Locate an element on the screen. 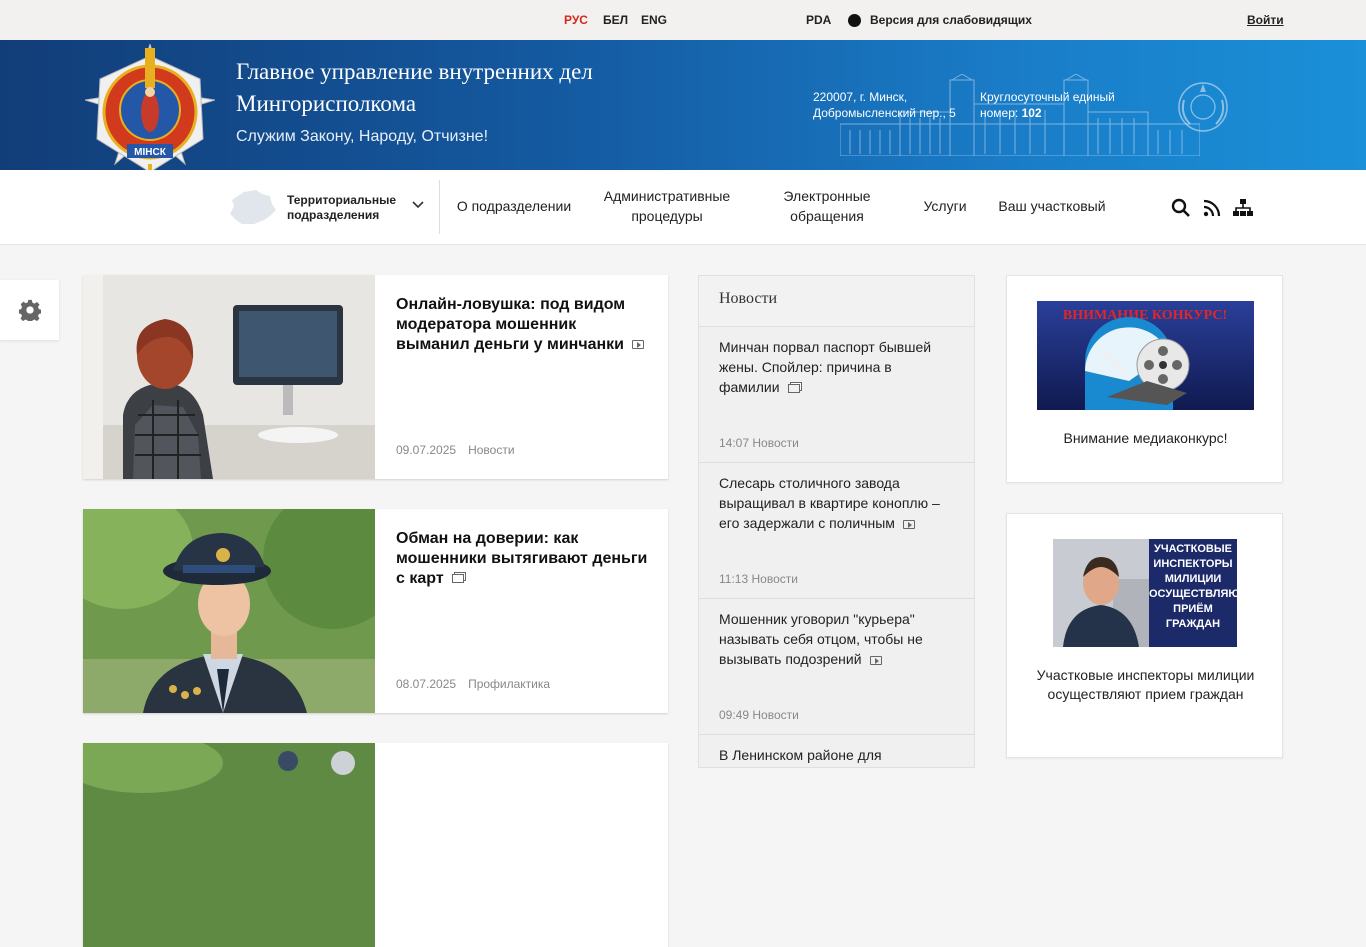 The width and height of the screenshot is (1366, 947). search-icon is located at coordinates (1181, 208).